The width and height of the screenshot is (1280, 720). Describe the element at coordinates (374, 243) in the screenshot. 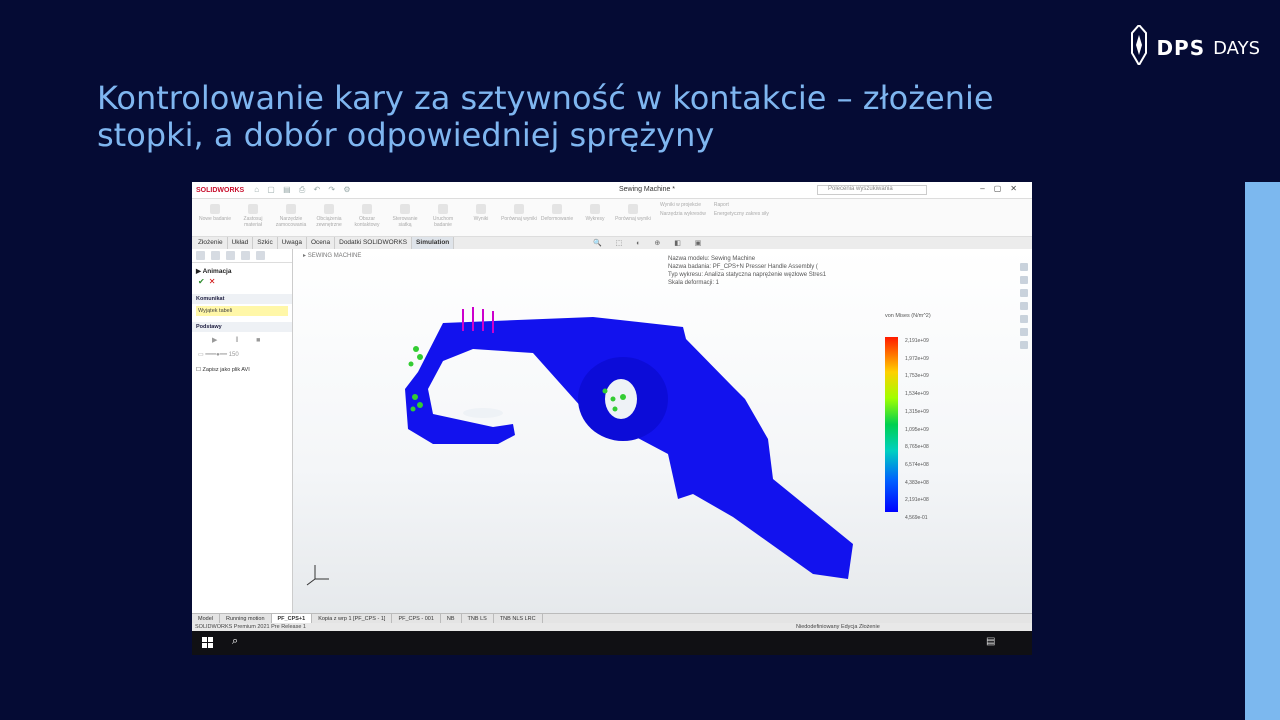

I see `tab-dodatki: Dodatki SOLIDWORKS` at that location.